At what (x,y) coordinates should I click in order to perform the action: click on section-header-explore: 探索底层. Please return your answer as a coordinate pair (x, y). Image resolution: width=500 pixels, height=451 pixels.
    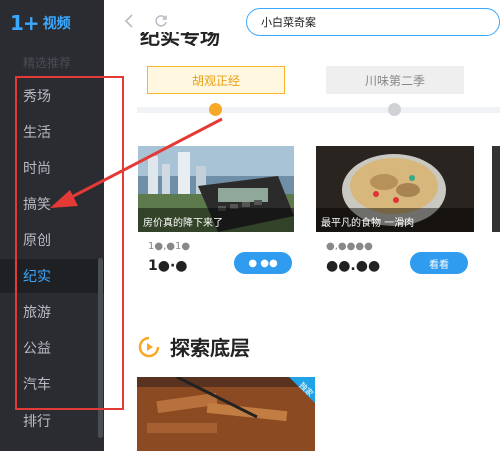
    Looking at the image, I should click on (194, 346).